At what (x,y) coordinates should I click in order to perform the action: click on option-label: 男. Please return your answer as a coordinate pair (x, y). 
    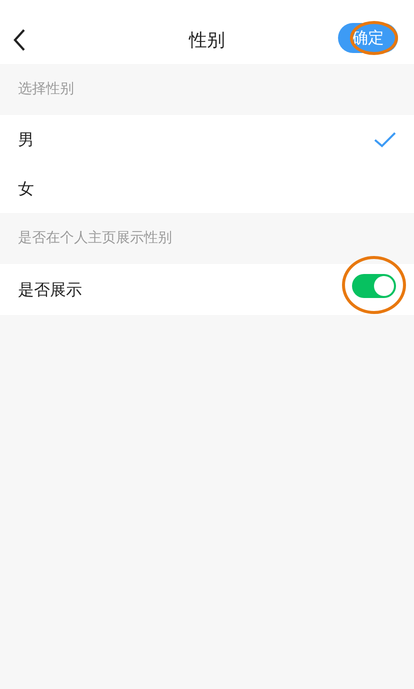
    Looking at the image, I should click on (26, 139).